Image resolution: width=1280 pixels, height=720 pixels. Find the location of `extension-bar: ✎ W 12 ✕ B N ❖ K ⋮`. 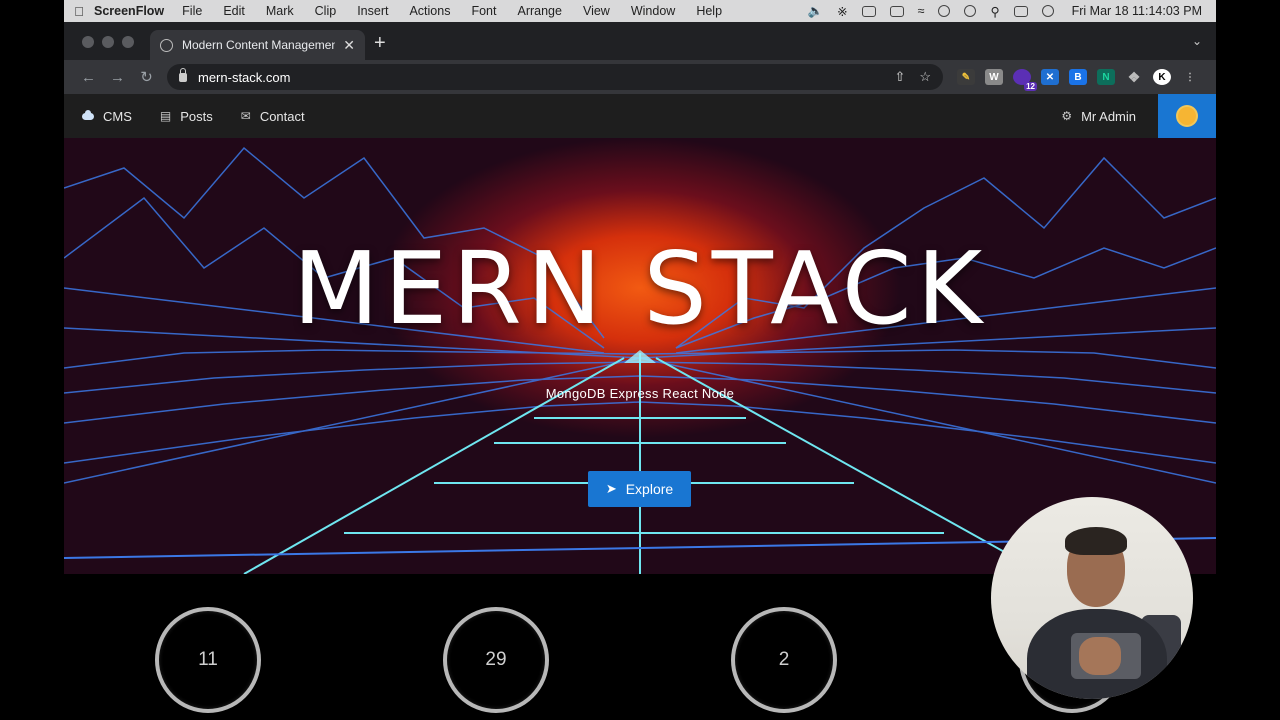

extension-bar: ✎ W 12 ✕ B N ❖ K ⋮ is located at coordinates (1078, 80).